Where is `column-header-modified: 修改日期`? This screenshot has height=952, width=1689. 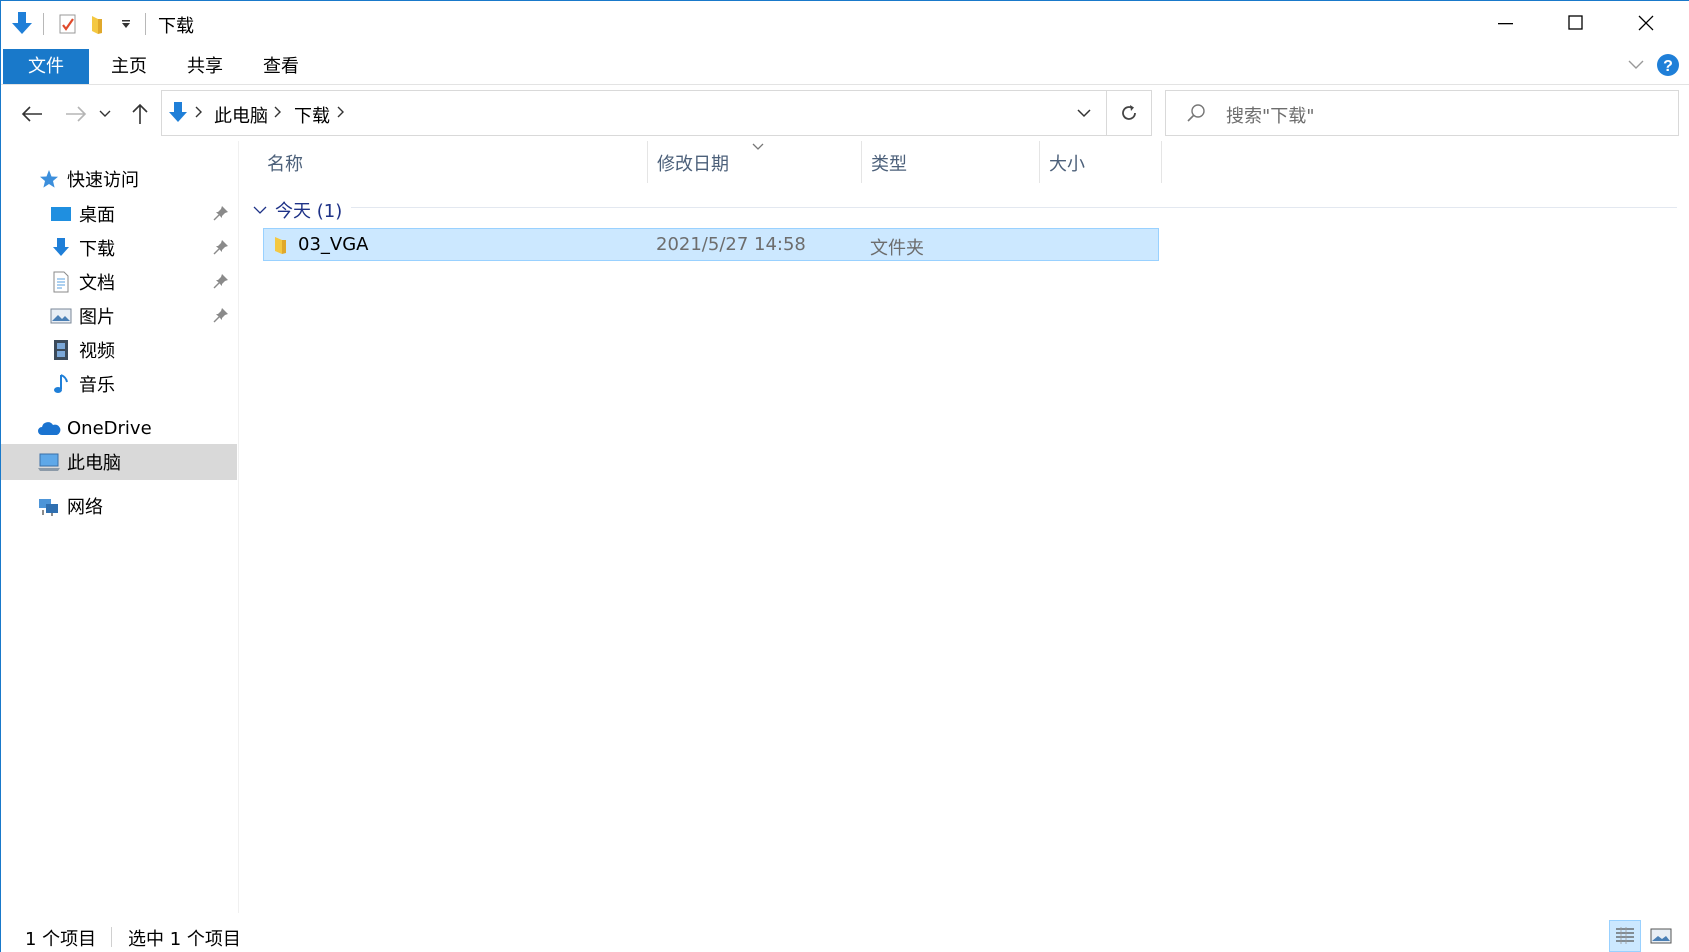
column-header-modified: 修改日期 is located at coordinates (755, 163).